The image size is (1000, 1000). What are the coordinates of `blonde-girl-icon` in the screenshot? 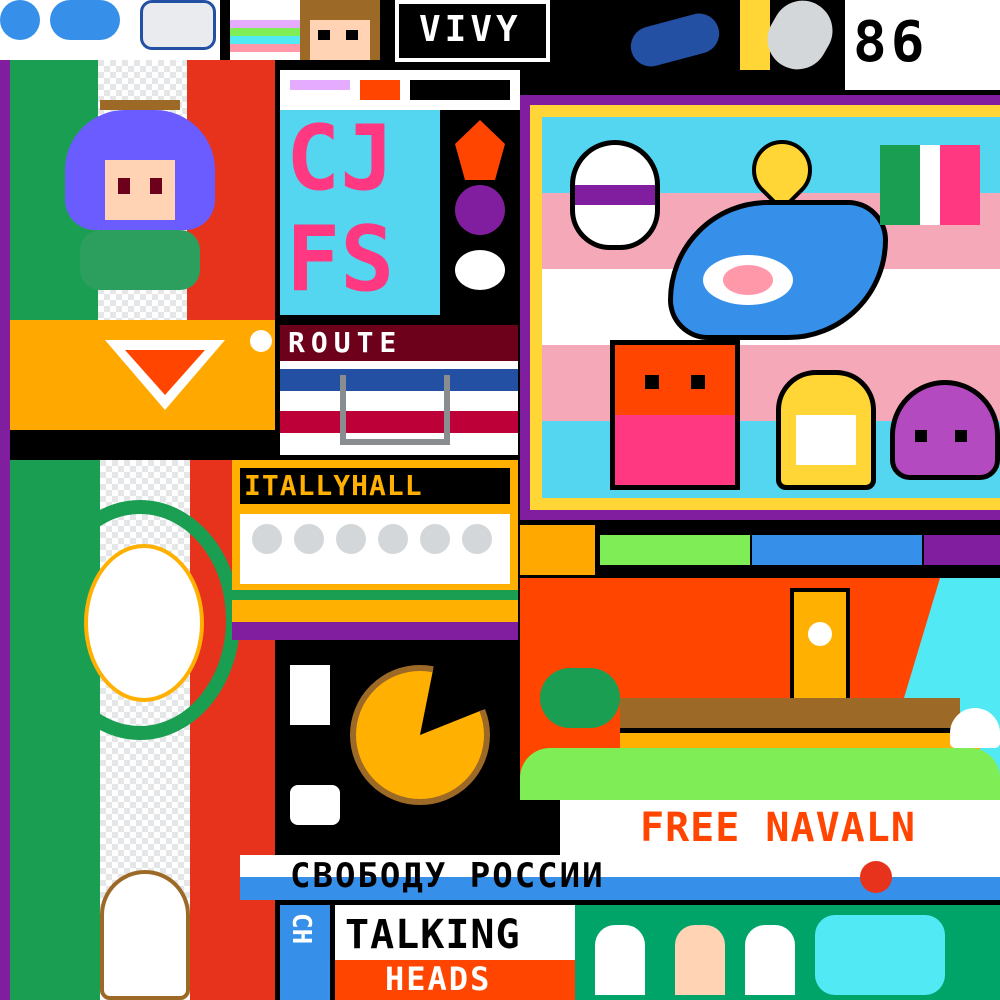 It's located at (826, 430).